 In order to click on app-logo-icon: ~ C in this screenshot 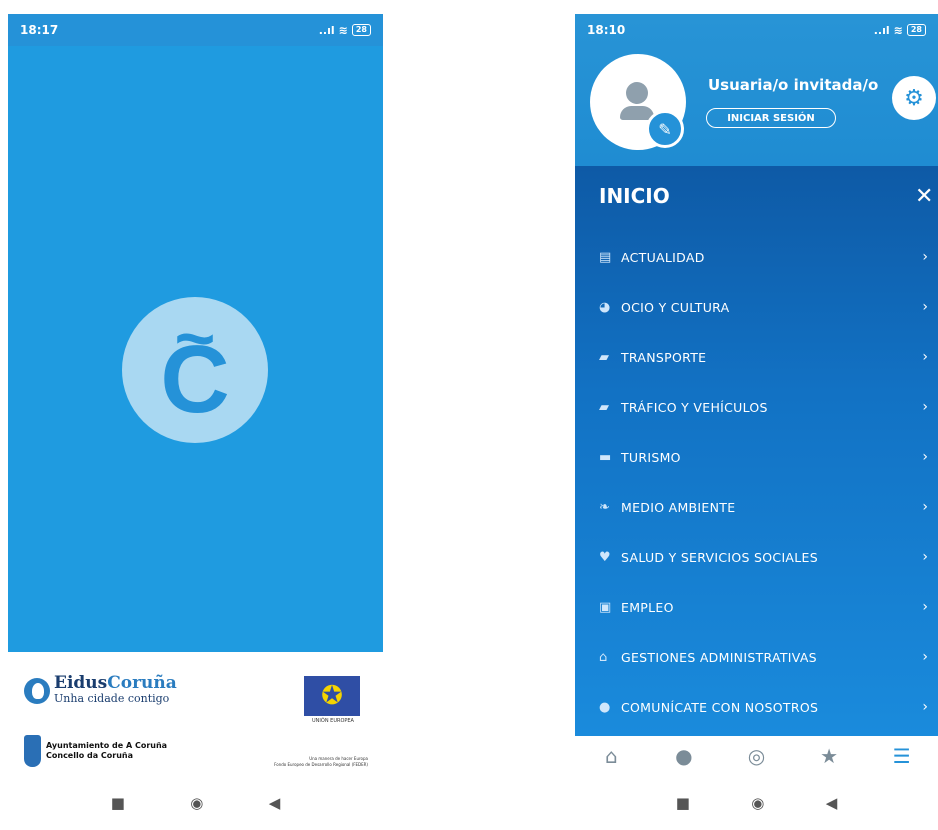, I will do `click(195, 370)`.